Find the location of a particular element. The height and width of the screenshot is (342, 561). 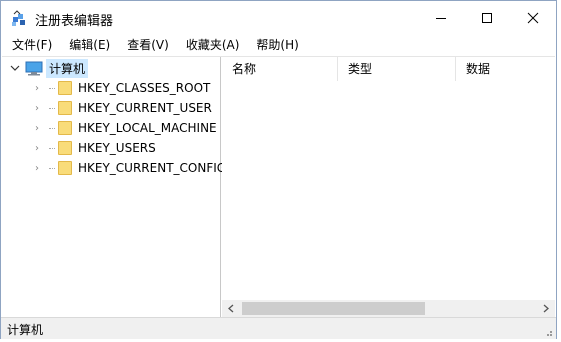

menu-help: 帮助(H) is located at coordinates (275, 45).